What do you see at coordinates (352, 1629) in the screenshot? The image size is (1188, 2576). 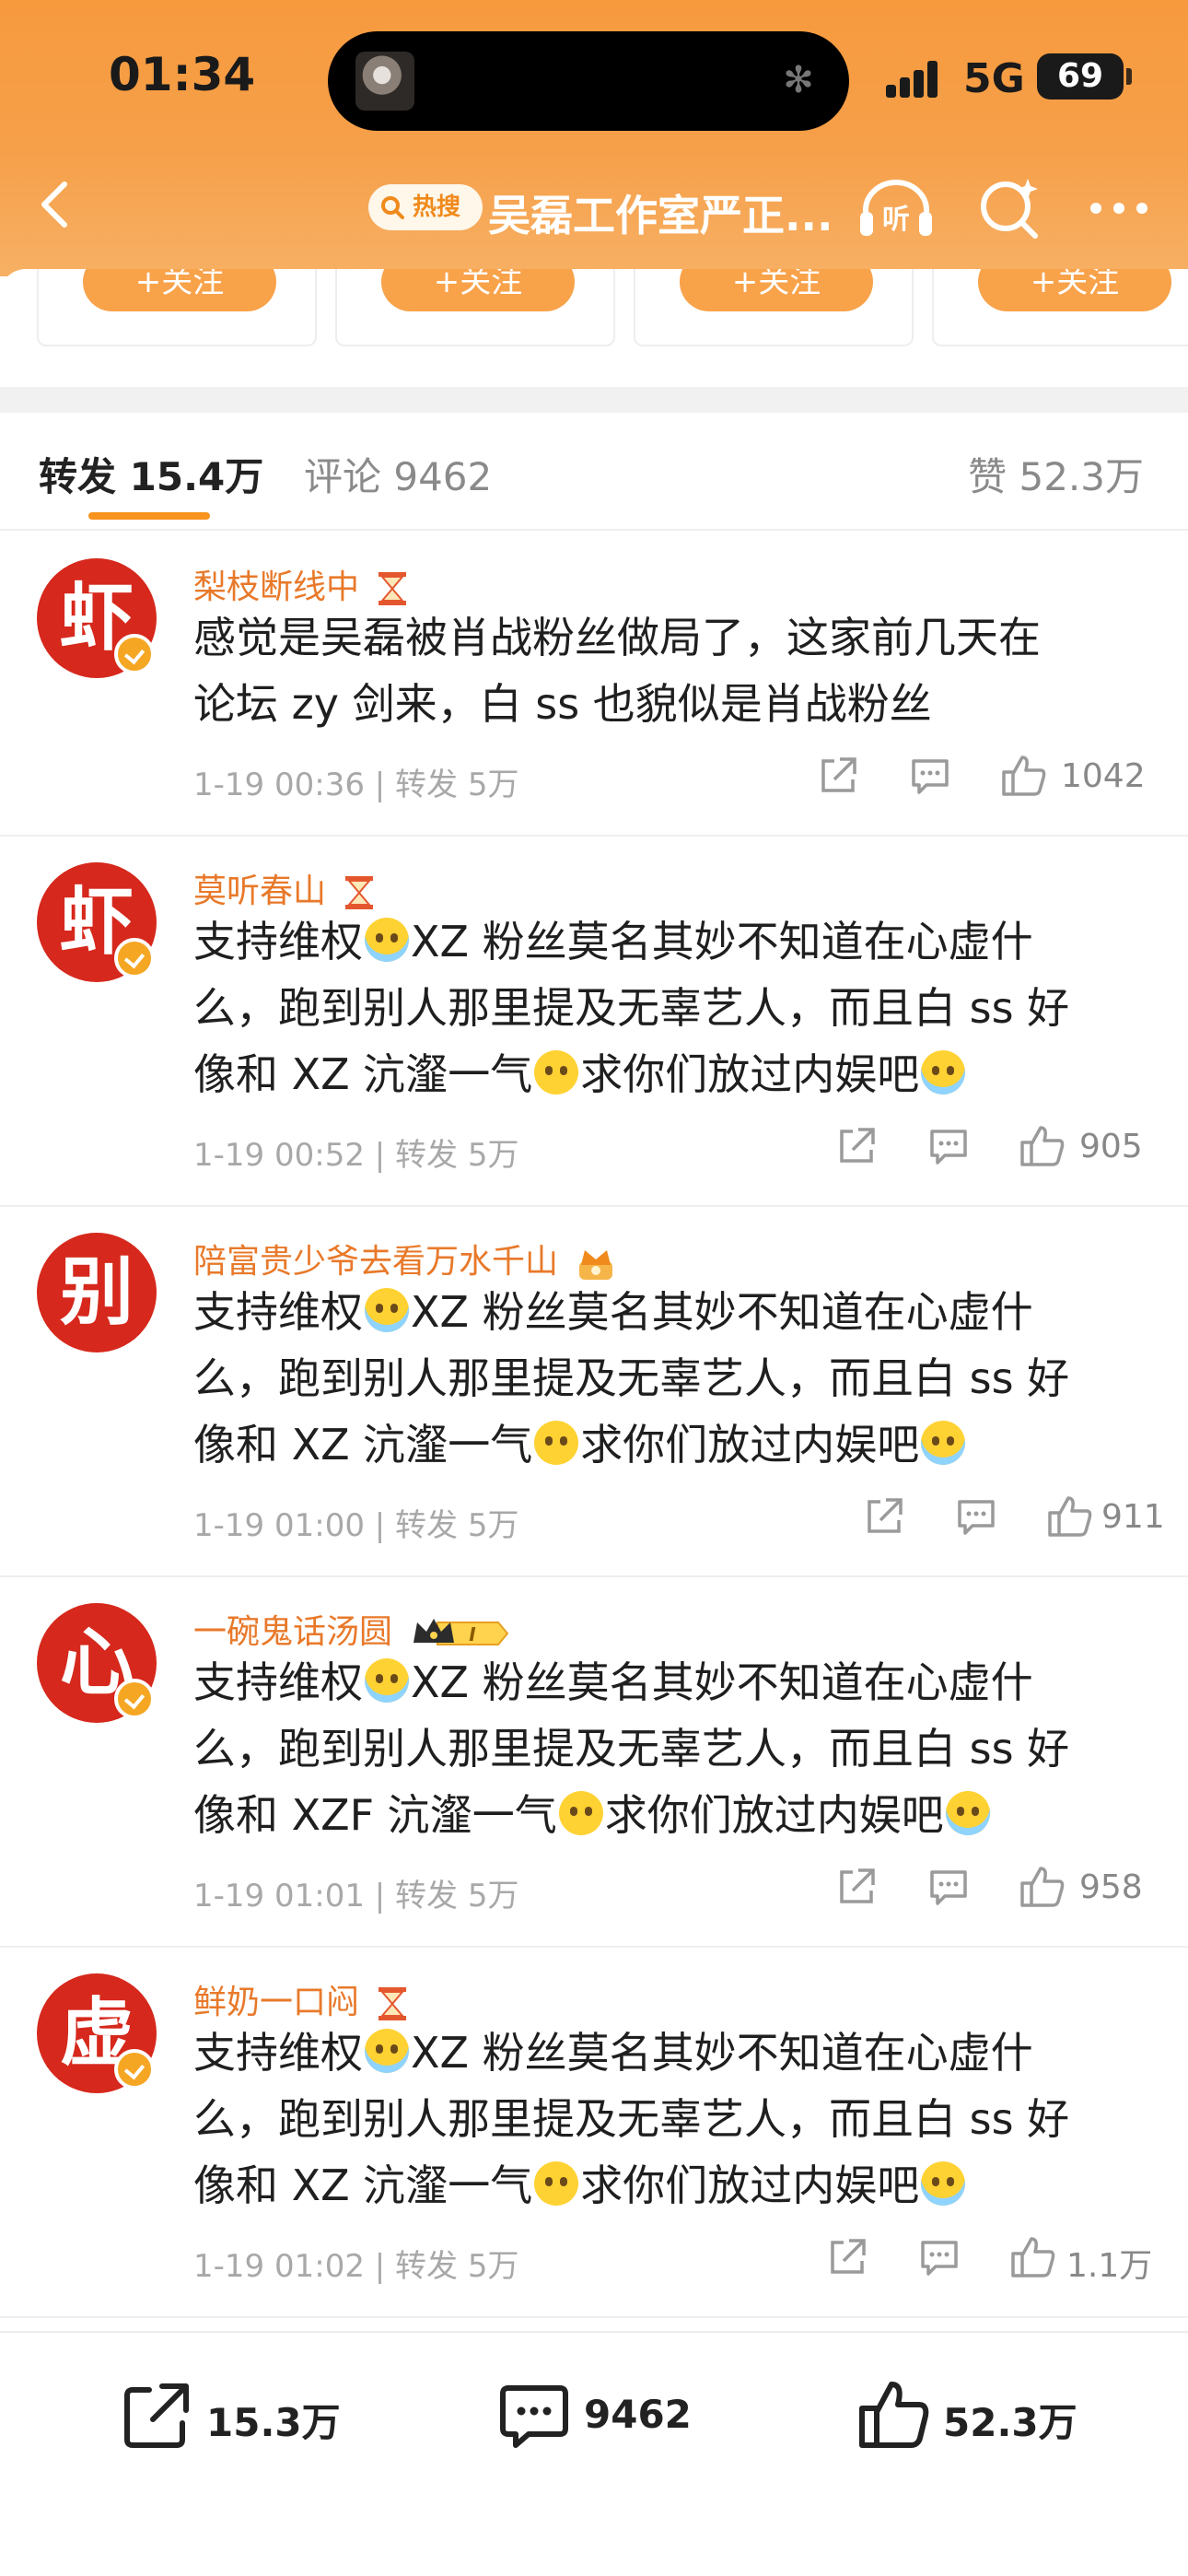 I see `username: 一碗鬼话汤圆 I` at bounding box center [352, 1629].